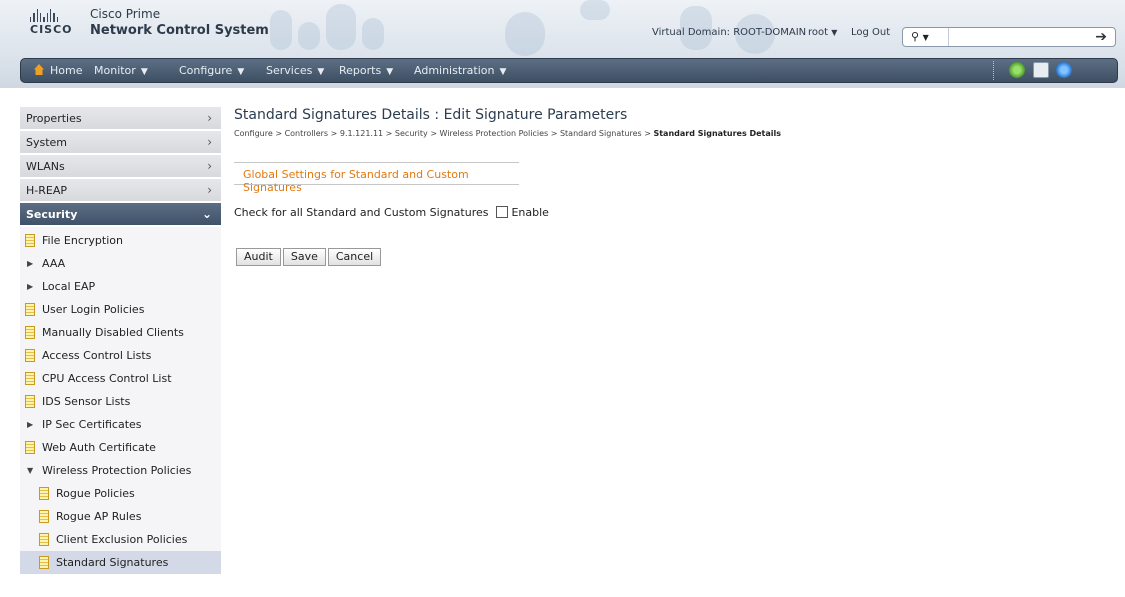 The height and width of the screenshot is (597, 1125). I want to click on sidebar-item-client-exclusion-policies: Client Exclusion Policies, so click(120, 539).